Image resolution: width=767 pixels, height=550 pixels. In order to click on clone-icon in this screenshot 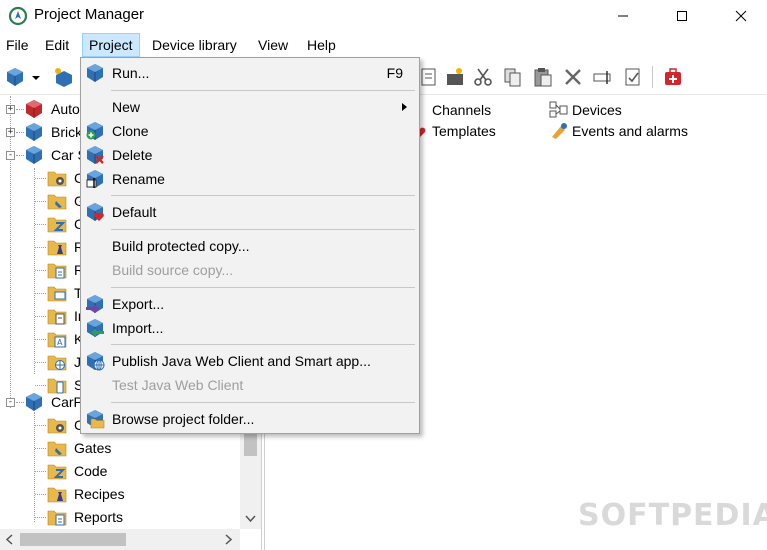, I will do `click(94, 131)`.